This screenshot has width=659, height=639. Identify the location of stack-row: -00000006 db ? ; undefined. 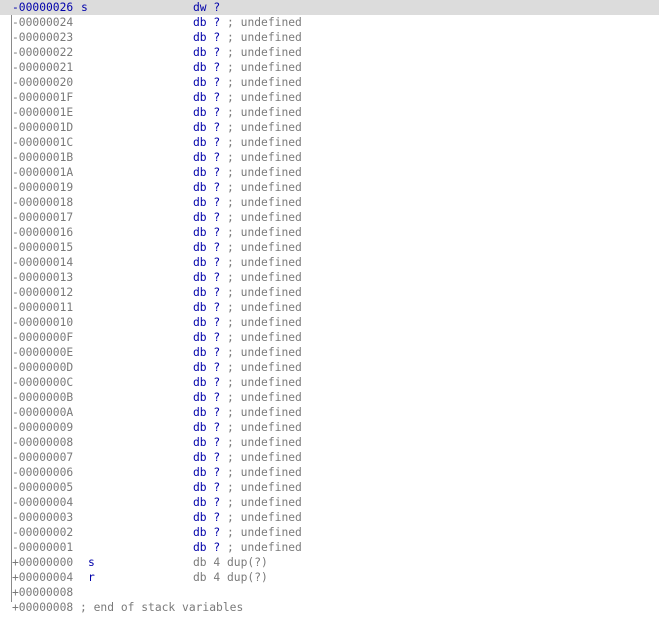
(329, 472).